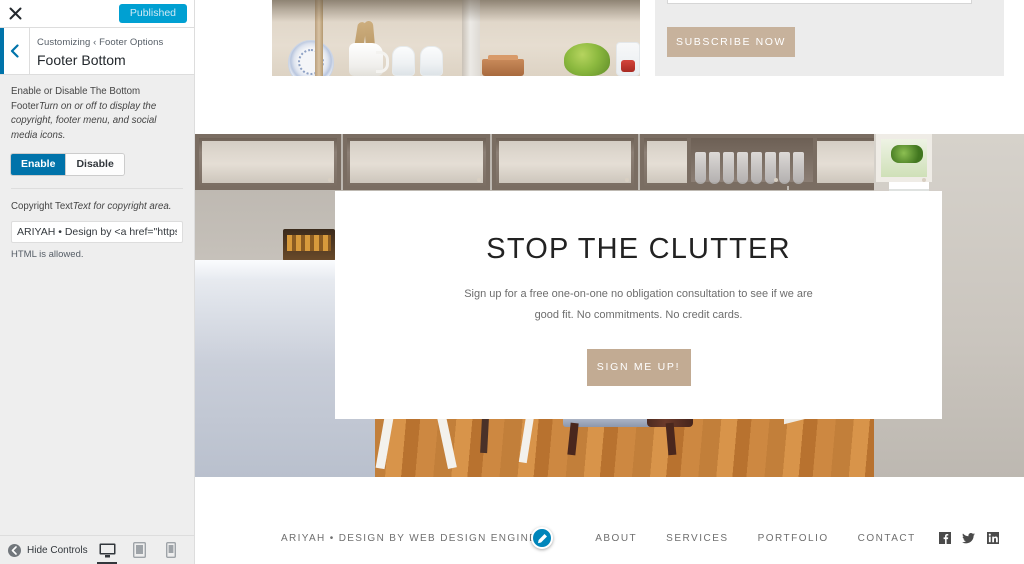  I want to click on footer-enable-toggle-group: Enable Disable, so click(67, 164).